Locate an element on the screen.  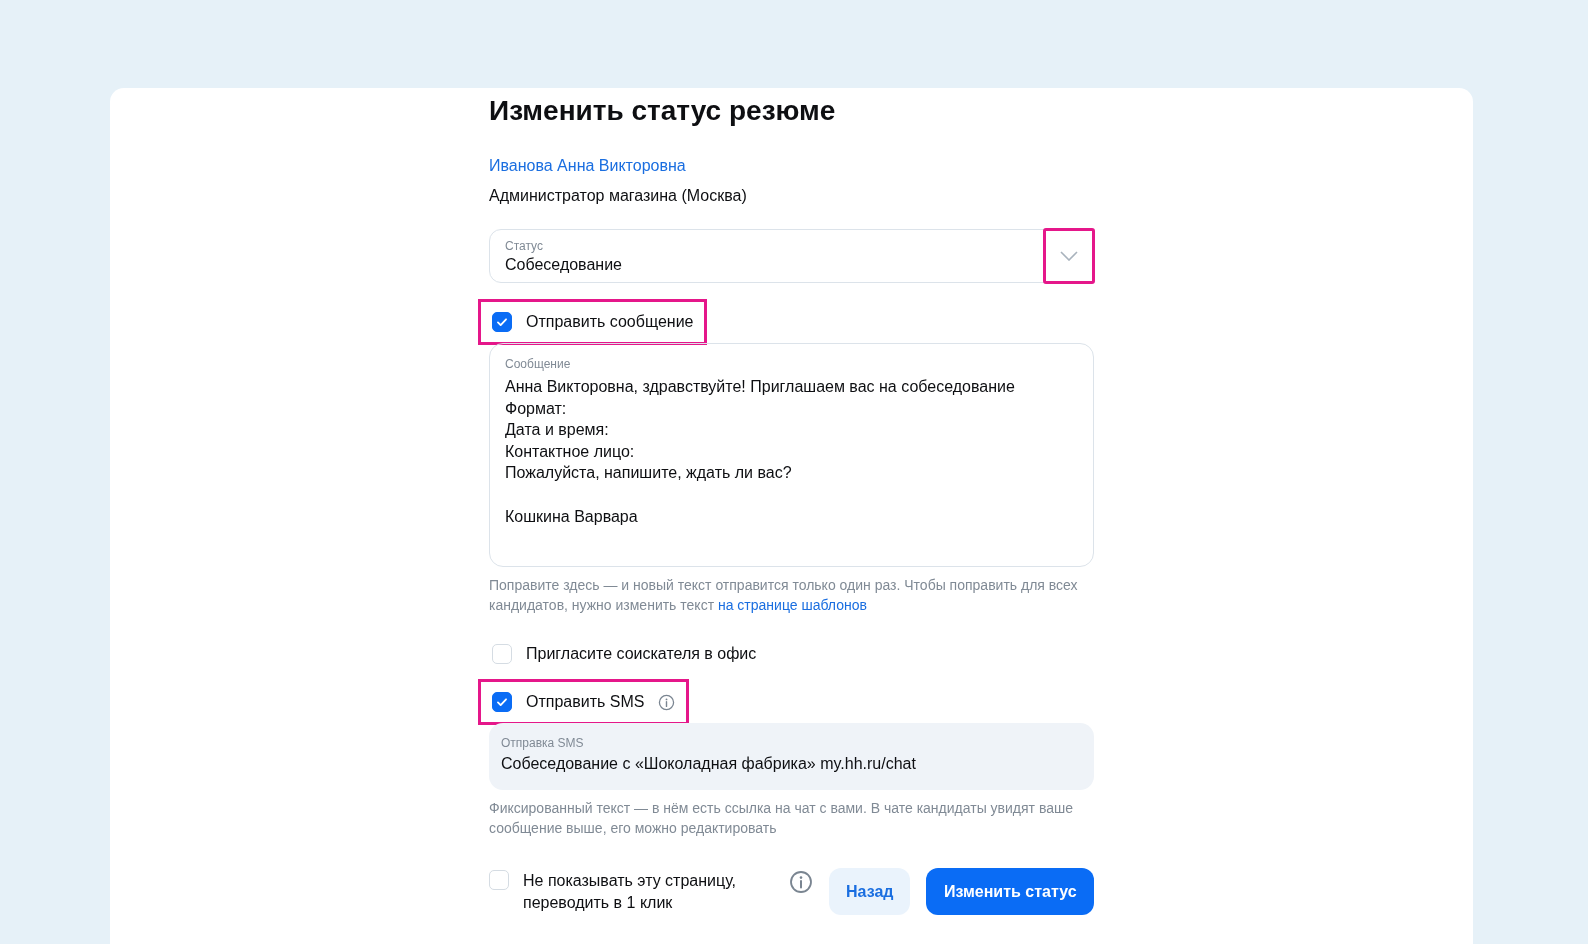
checkbox-label: Отправить SMS is located at coordinates (585, 702).